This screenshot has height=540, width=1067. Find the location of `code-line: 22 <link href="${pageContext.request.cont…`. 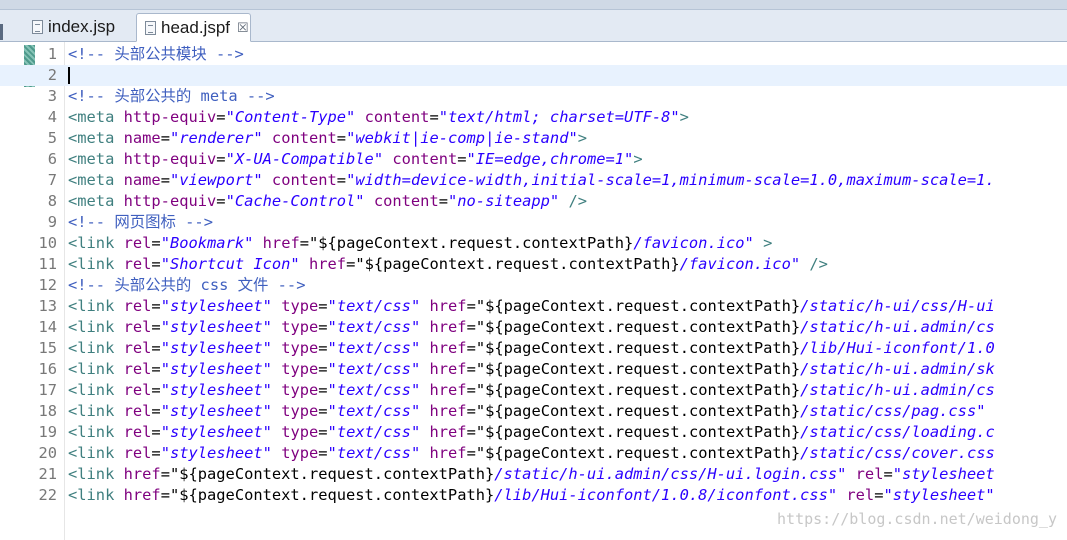

code-line: 22 <link href="${pageContext.request.cont… is located at coordinates (533, 495).